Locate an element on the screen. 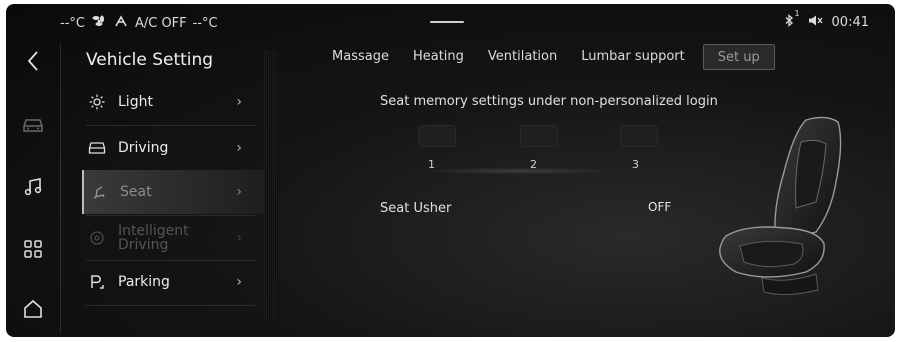 The height and width of the screenshot is (342, 901). home-icon is located at coordinates (33, 308).